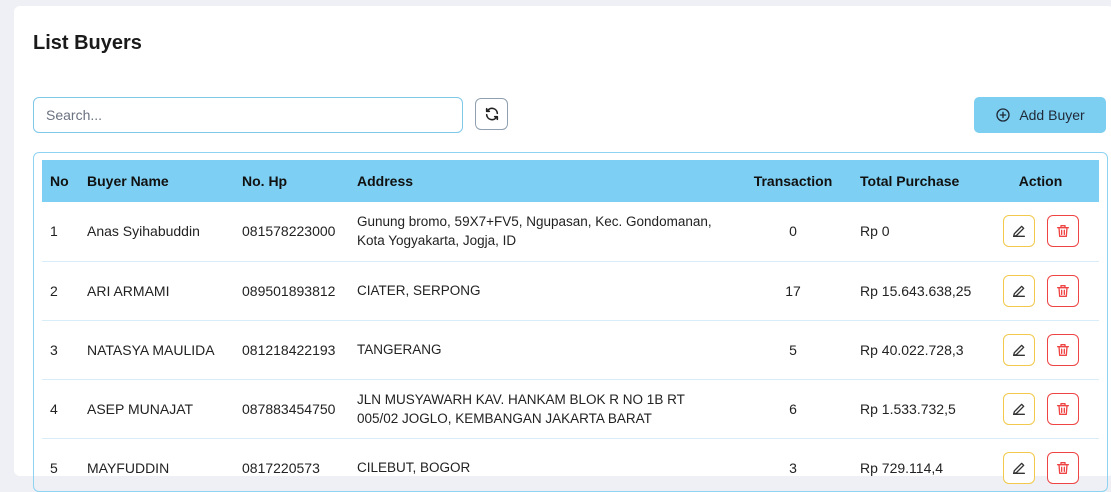 This screenshot has width=1111, height=492. I want to click on cell-transaction: 5, so click(793, 349).